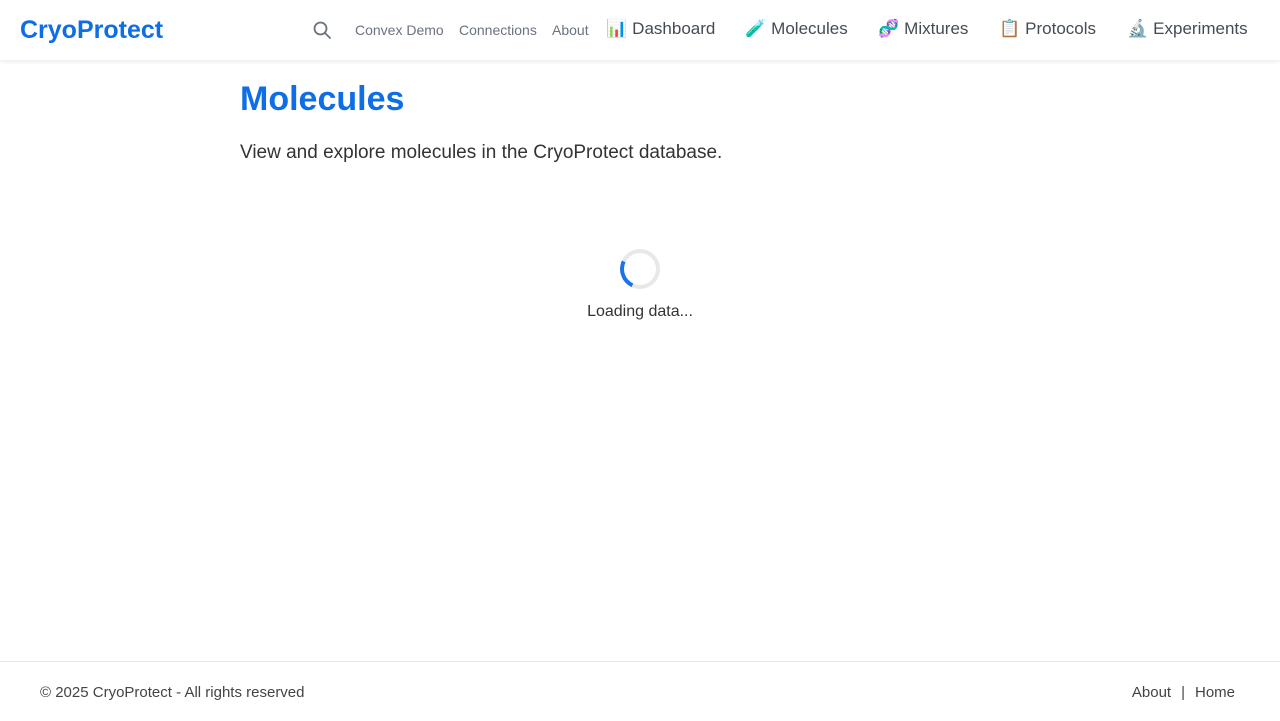 This screenshot has width=1280, height=721. Describe the element at coordinates (889, 29) in the screenshot. I see `dna-icon: 🧬` at that location.